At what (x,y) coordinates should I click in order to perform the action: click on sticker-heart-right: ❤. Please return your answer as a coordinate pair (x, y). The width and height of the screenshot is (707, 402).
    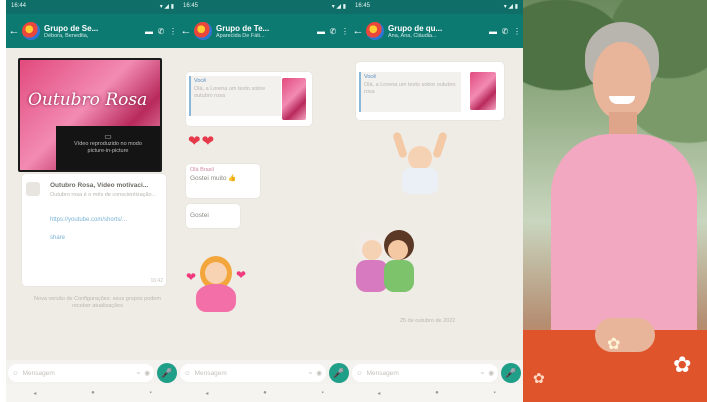
    Looking at the image, I should click on (240, 275).